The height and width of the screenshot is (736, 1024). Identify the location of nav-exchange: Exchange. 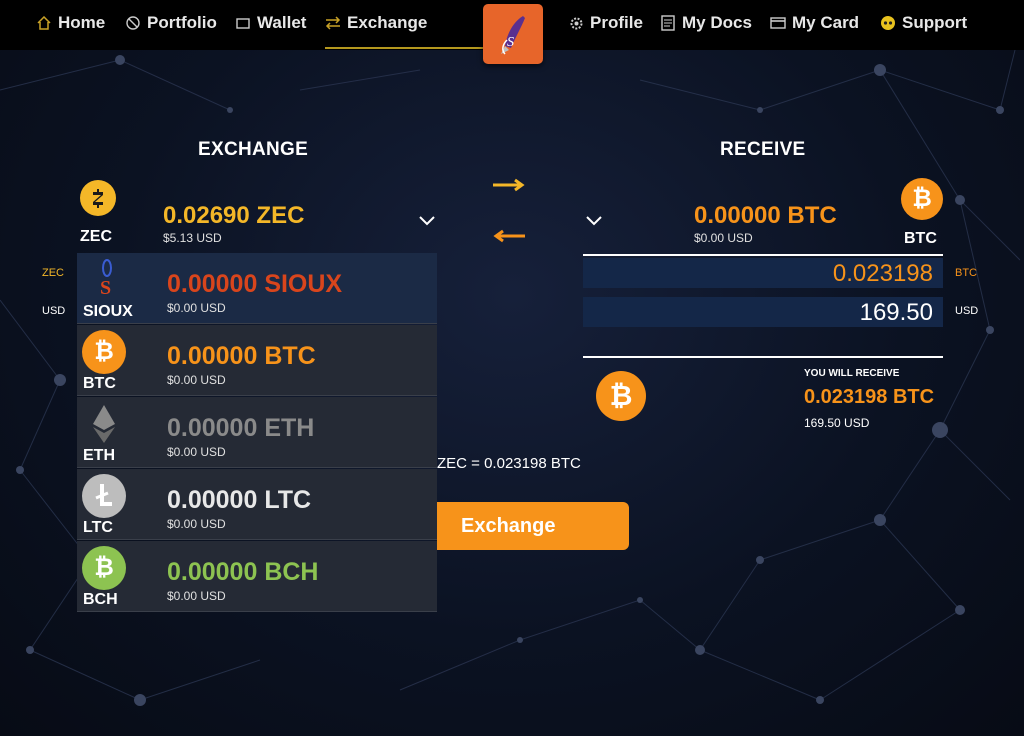
(406, 30).